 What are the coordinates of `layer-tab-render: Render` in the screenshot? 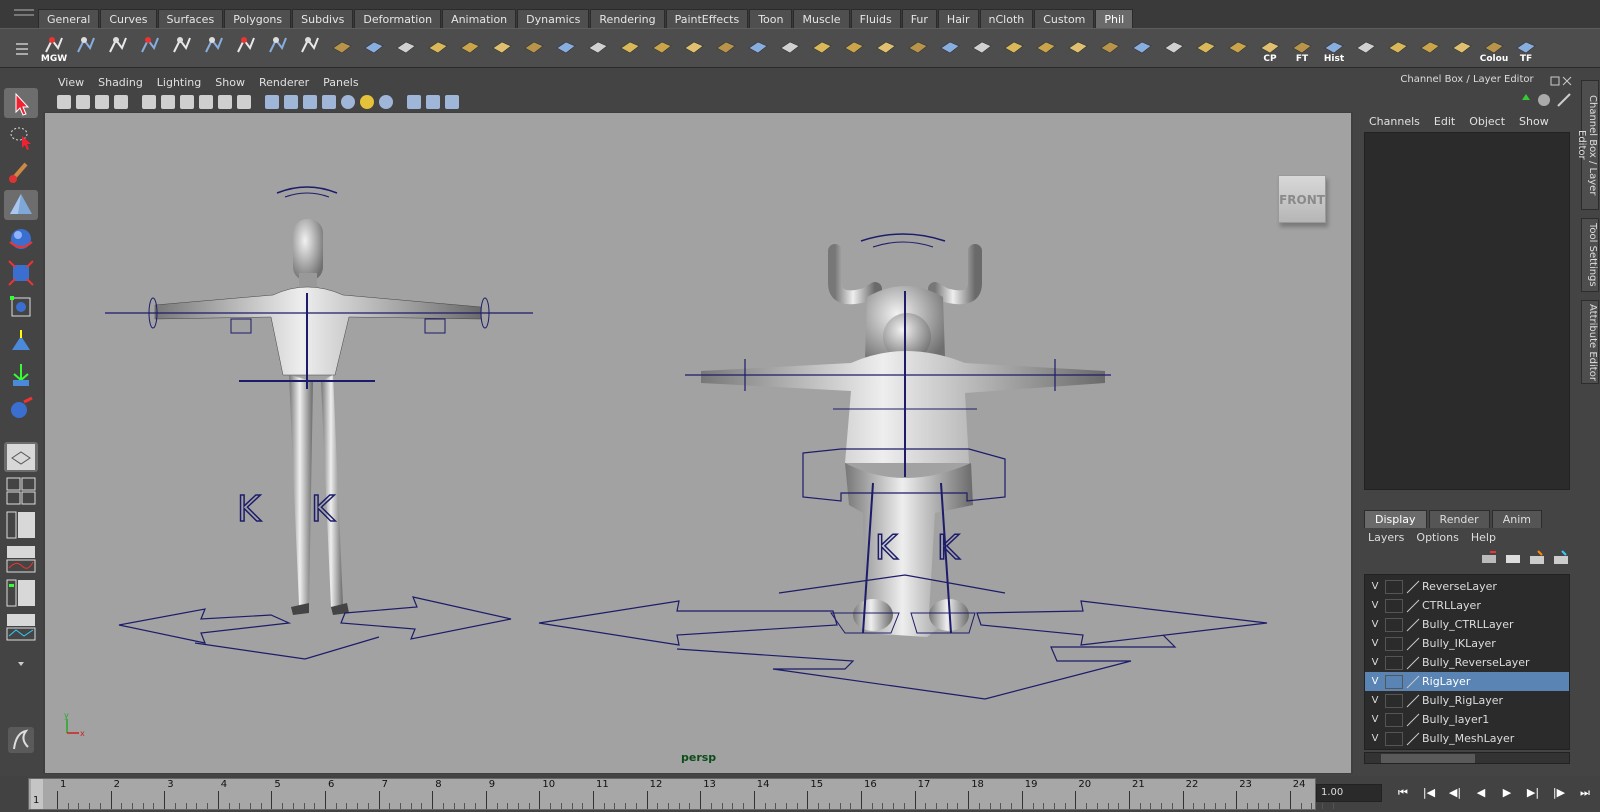 It's located at (1459, 519).